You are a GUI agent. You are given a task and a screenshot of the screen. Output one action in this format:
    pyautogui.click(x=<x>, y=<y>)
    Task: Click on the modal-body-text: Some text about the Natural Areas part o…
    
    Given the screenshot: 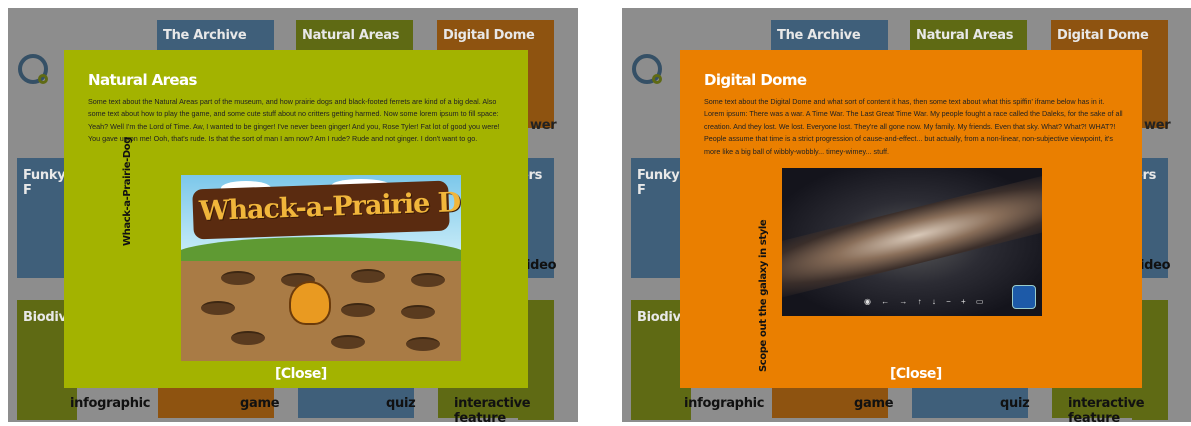 What is the action you would take?
    pyautogui.click(x=294, y=120)
    